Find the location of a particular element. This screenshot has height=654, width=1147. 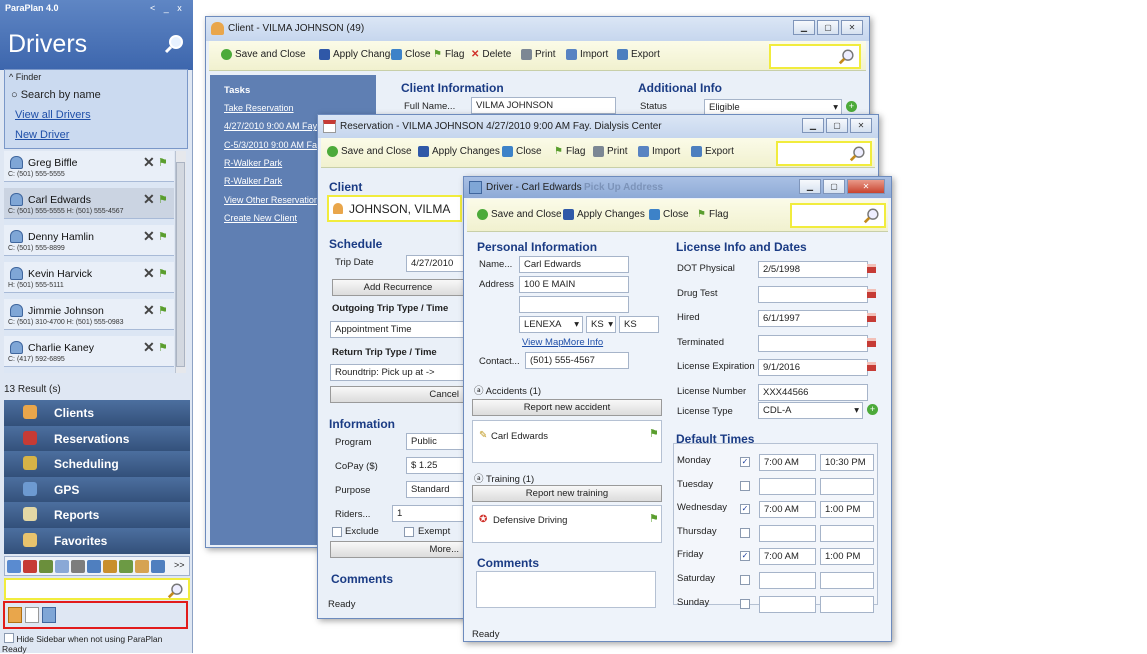

start-time-field is located at coordinates (787, 533).